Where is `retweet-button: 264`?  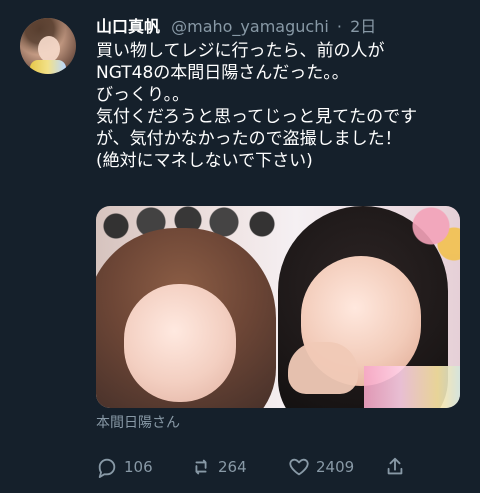
retweet-button: 264 is located at coordinates (218, 467).